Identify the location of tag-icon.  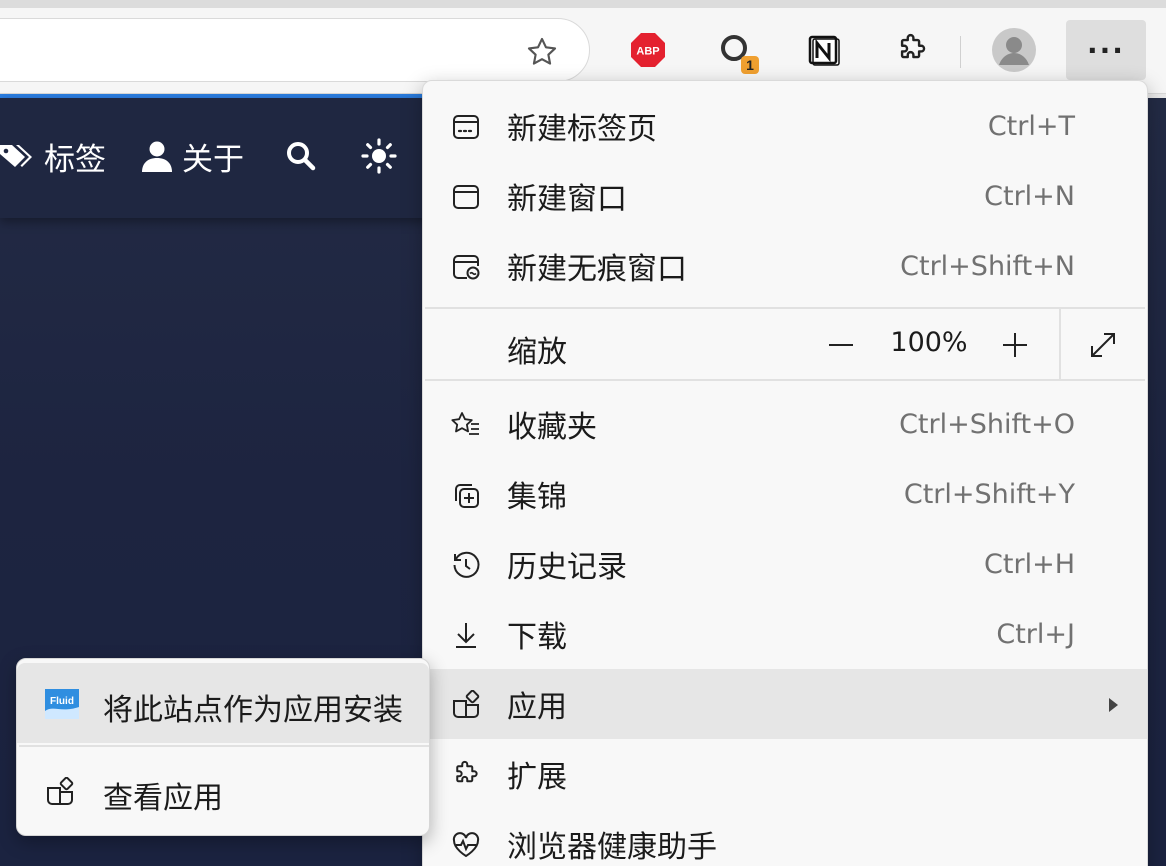
(16, 156).